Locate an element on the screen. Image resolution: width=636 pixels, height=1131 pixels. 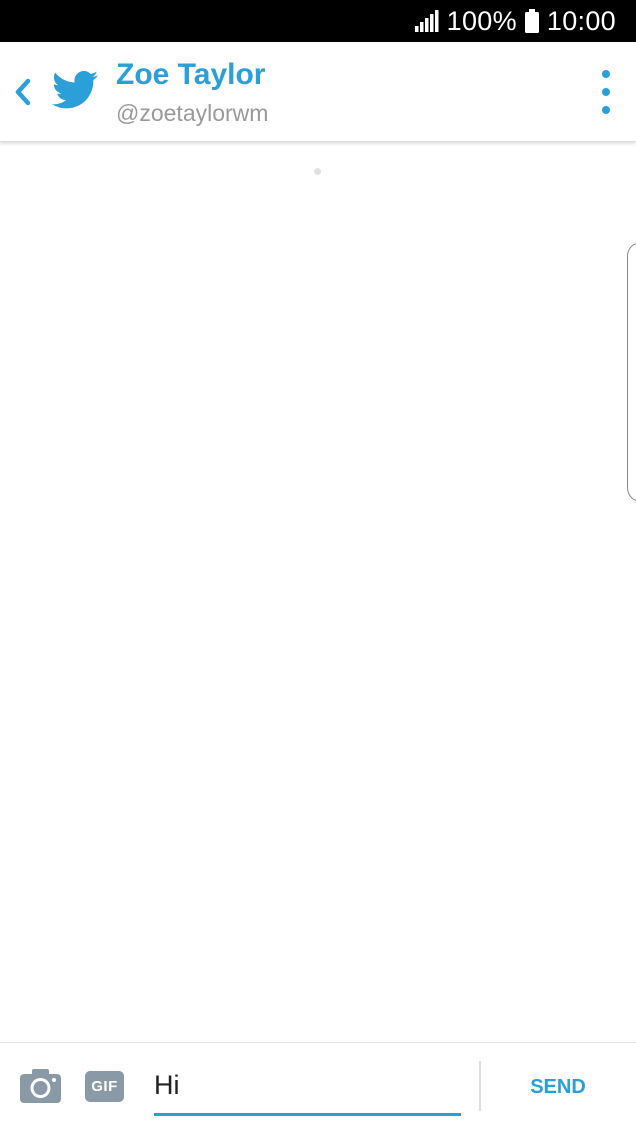
status-bar: 100% 10:00 is located at coordinates (318, 21).